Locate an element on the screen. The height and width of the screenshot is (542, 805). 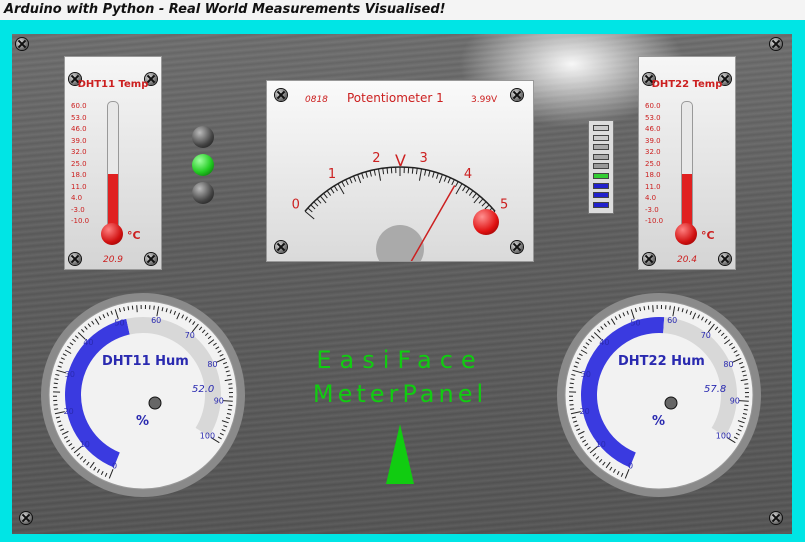
dial-label: 1 is located at coordinates (332, 174).